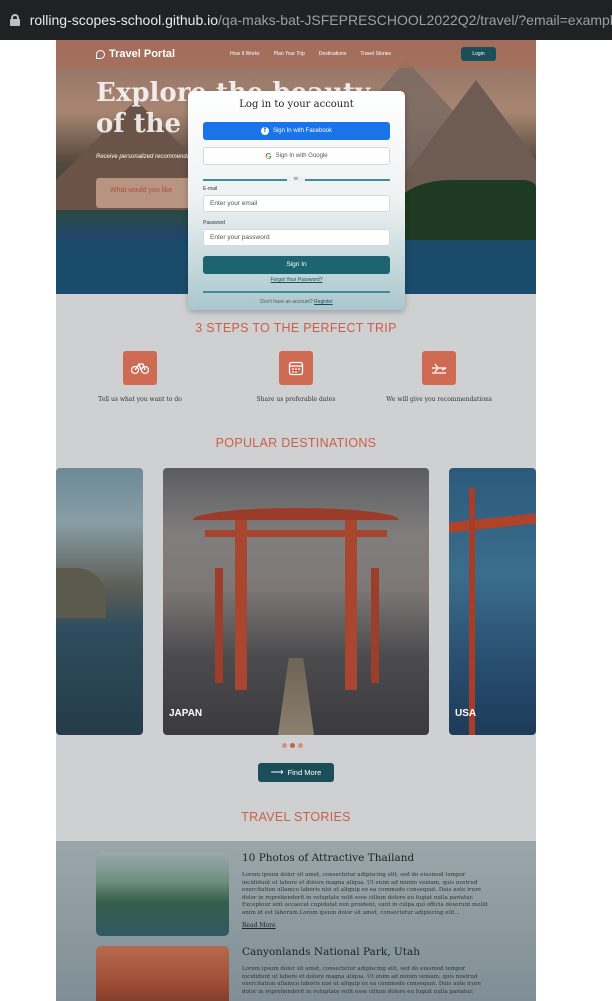 The height and width of the screenshot is (1001, 612). I want to click on arrow-right-icon: ⟶, so click(277, 772).